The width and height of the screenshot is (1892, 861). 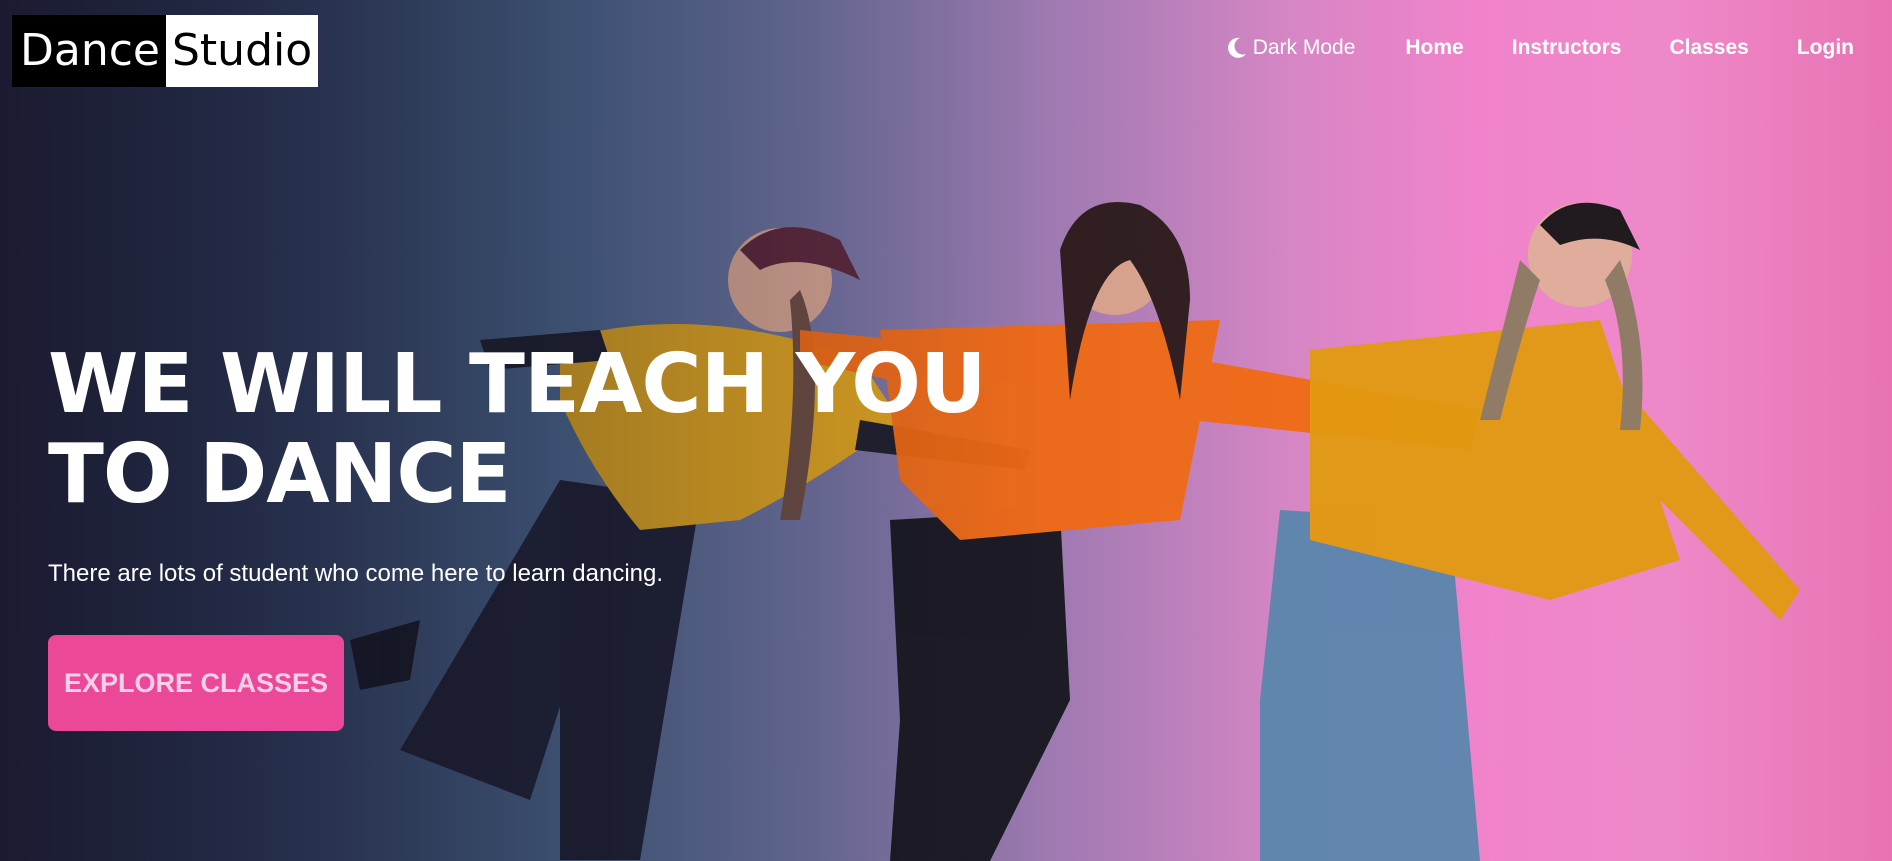 I want to click on dark-mode-toggle: Dark Mode, so click(x=1291, y=48).